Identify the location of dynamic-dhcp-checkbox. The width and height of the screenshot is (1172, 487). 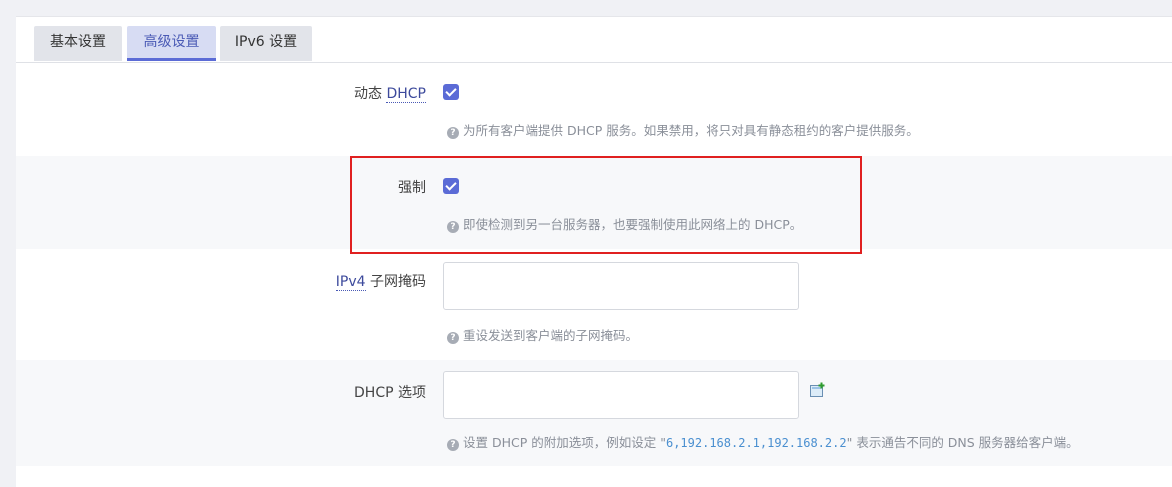
(451, 92).